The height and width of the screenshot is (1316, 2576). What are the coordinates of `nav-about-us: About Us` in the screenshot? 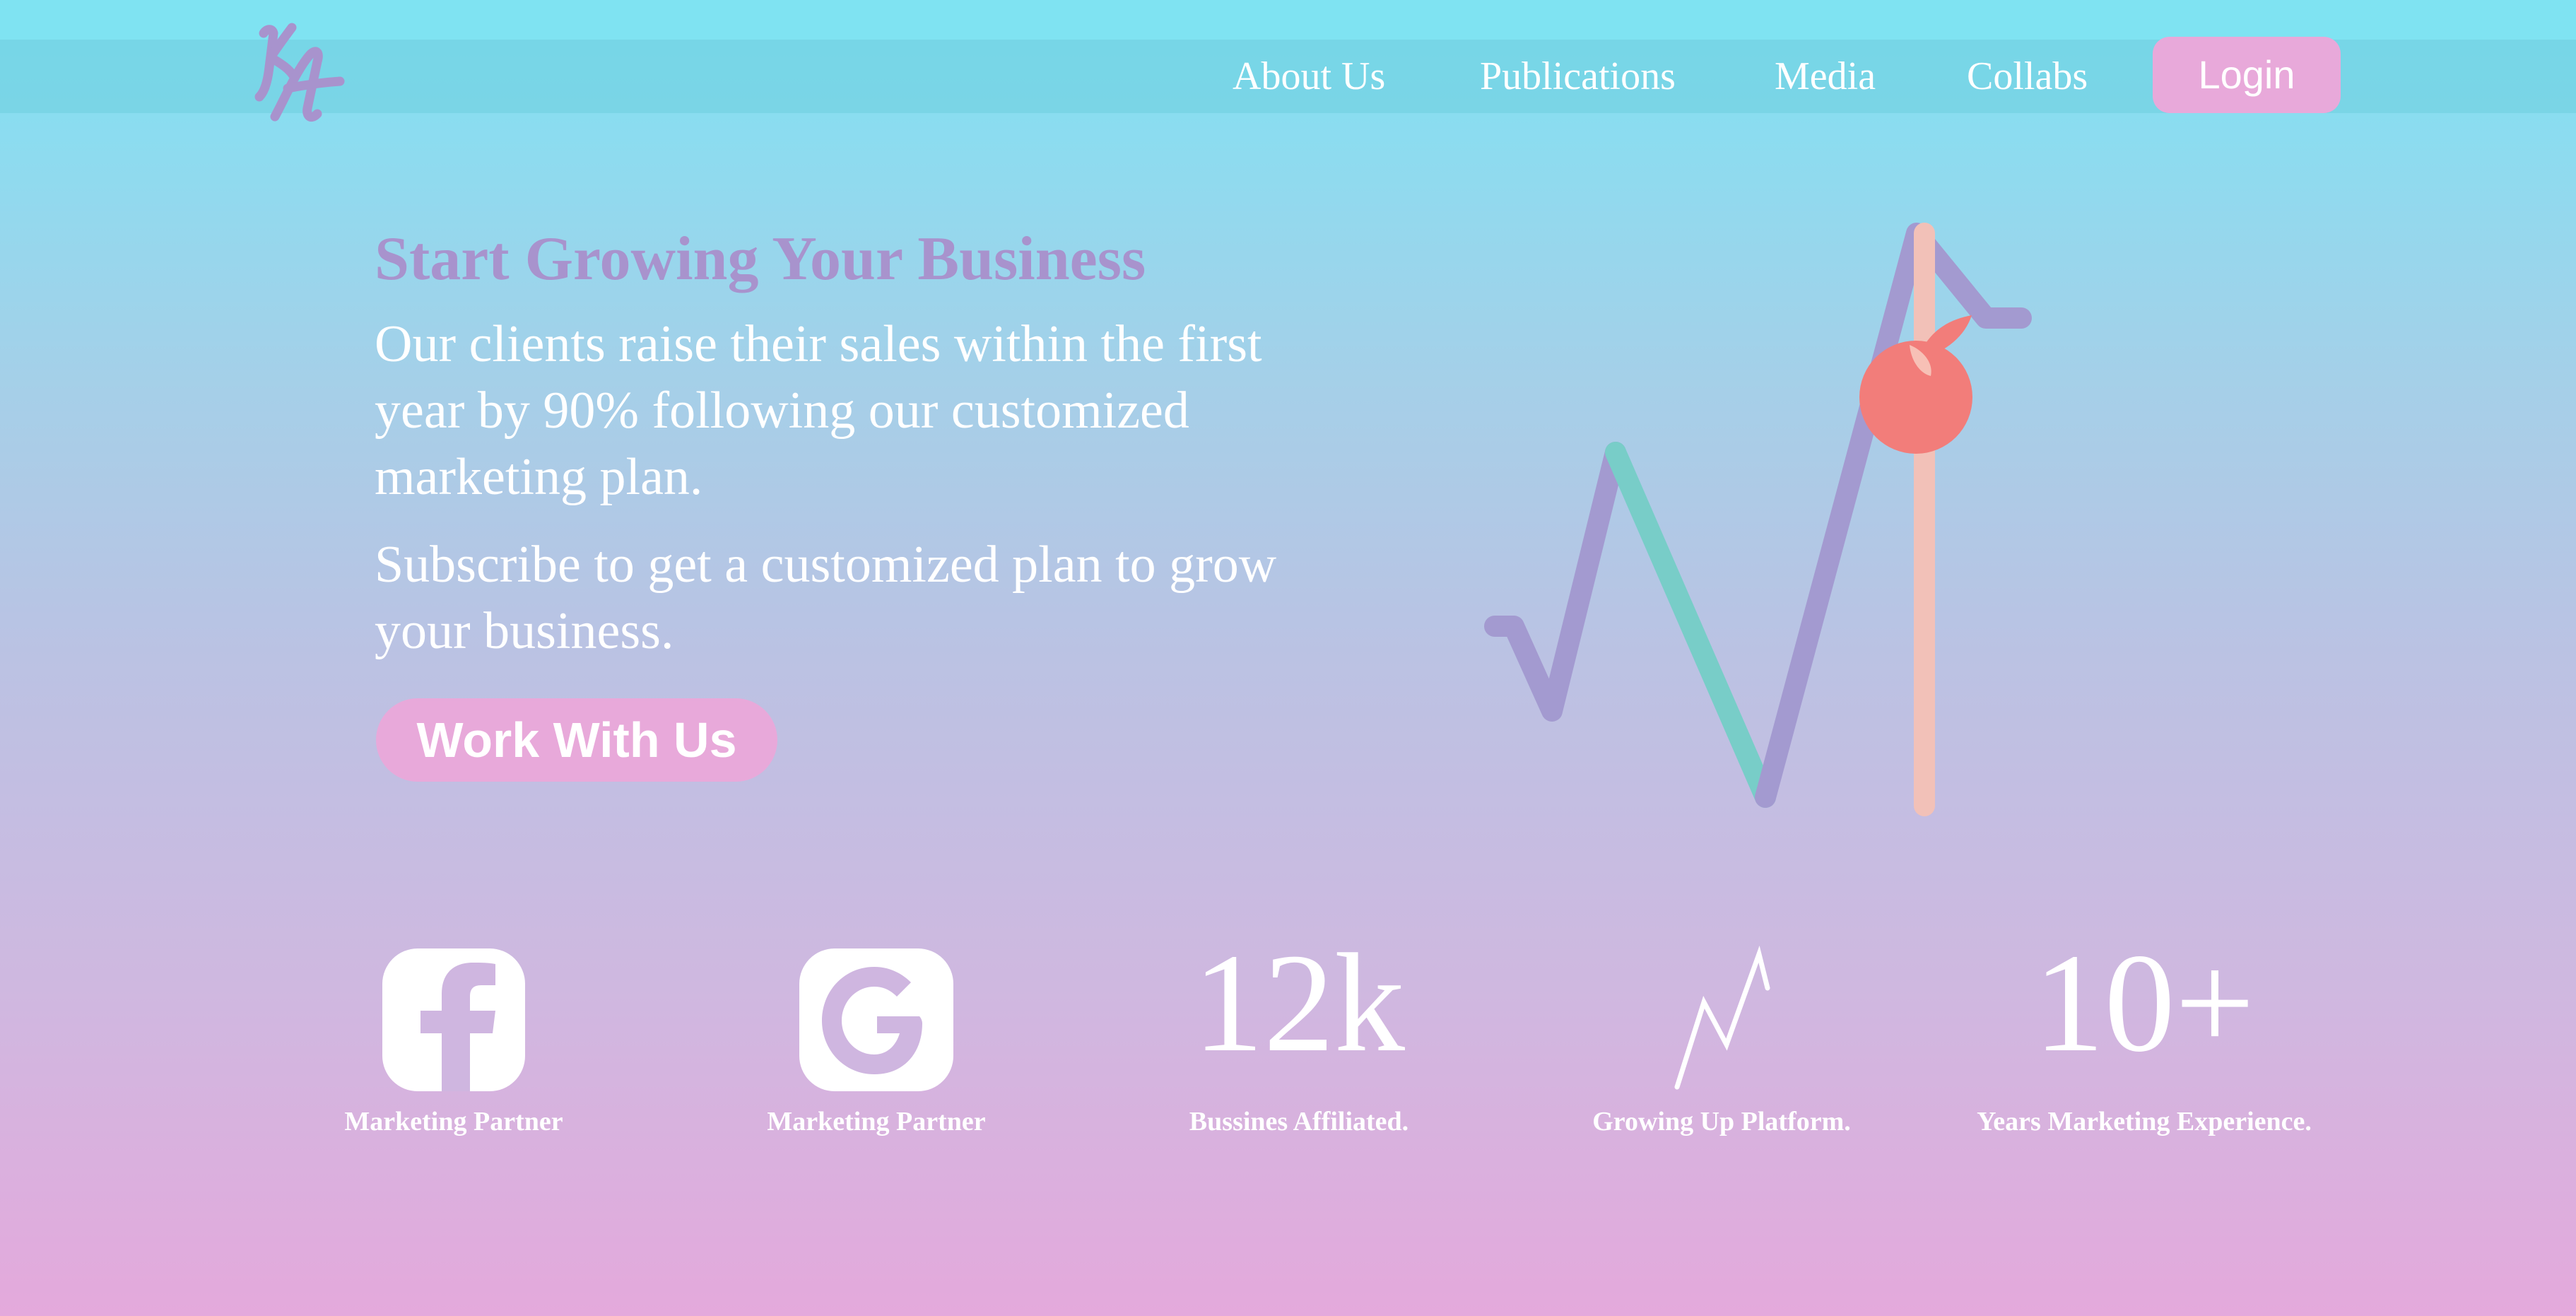 It's located at (1309, 76).